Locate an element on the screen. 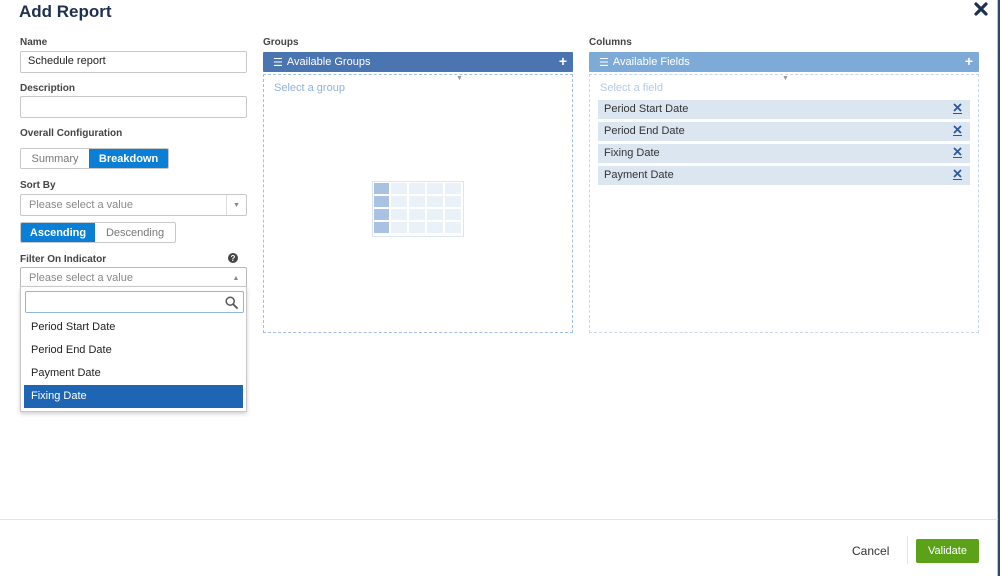 The image size is (1000, 576). filter-search-input is located at coordinates (134, 302).